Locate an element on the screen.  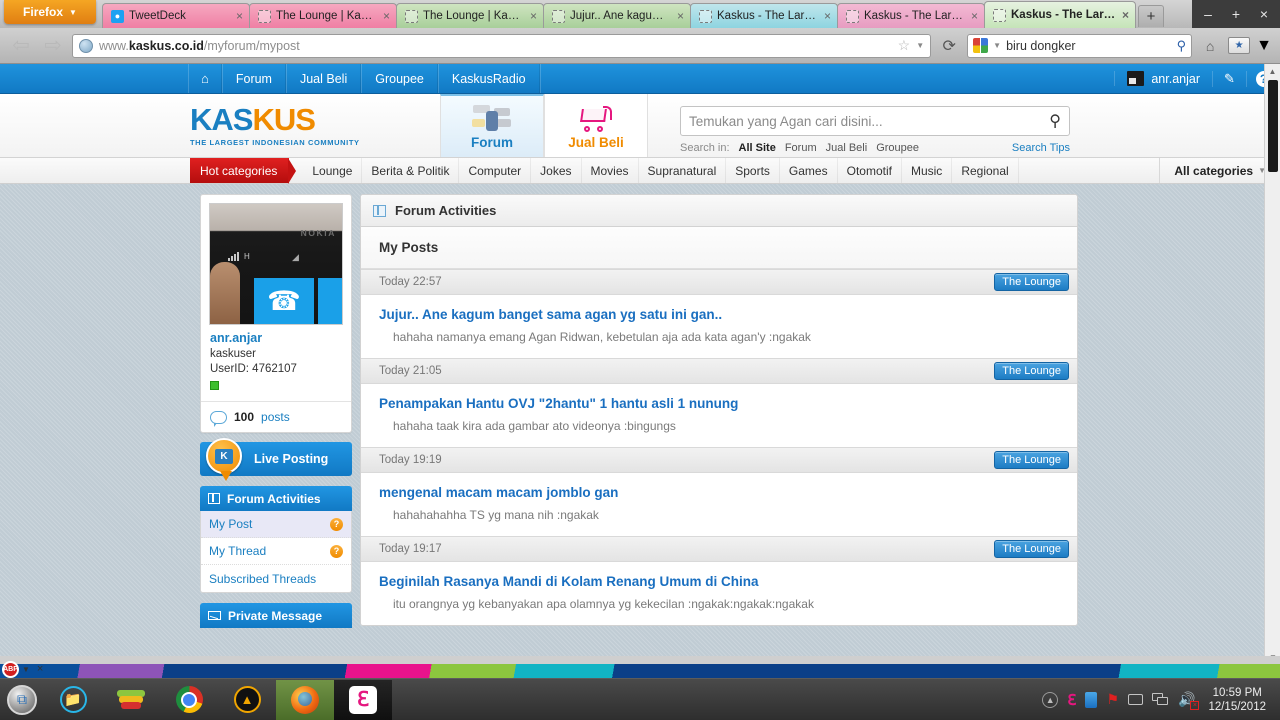
show-hidden-icons-button: ▲ is located at coordinates (1050, 699).